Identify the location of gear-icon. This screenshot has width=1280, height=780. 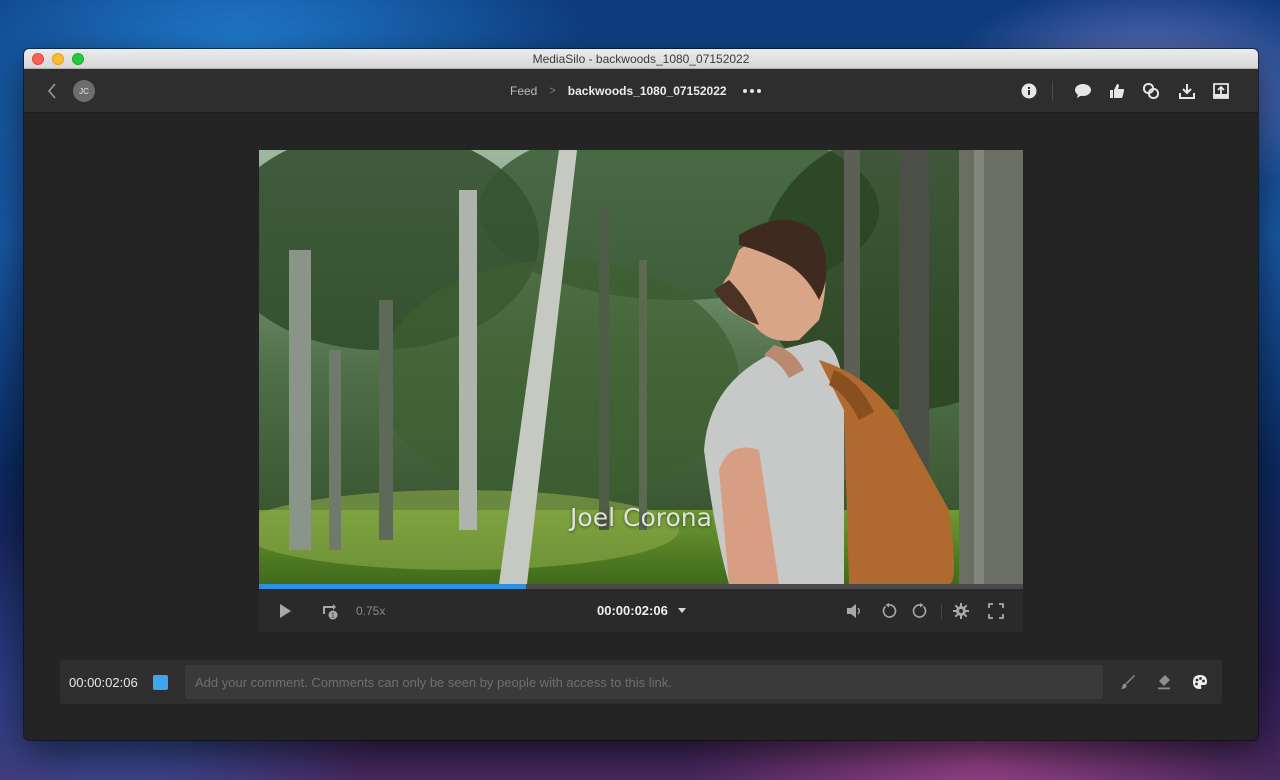
(961, 611).